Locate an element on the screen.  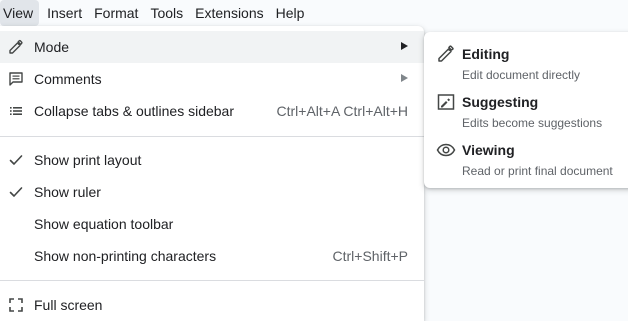
menu-extensions: Extensions is located at coordinates (229, 13).